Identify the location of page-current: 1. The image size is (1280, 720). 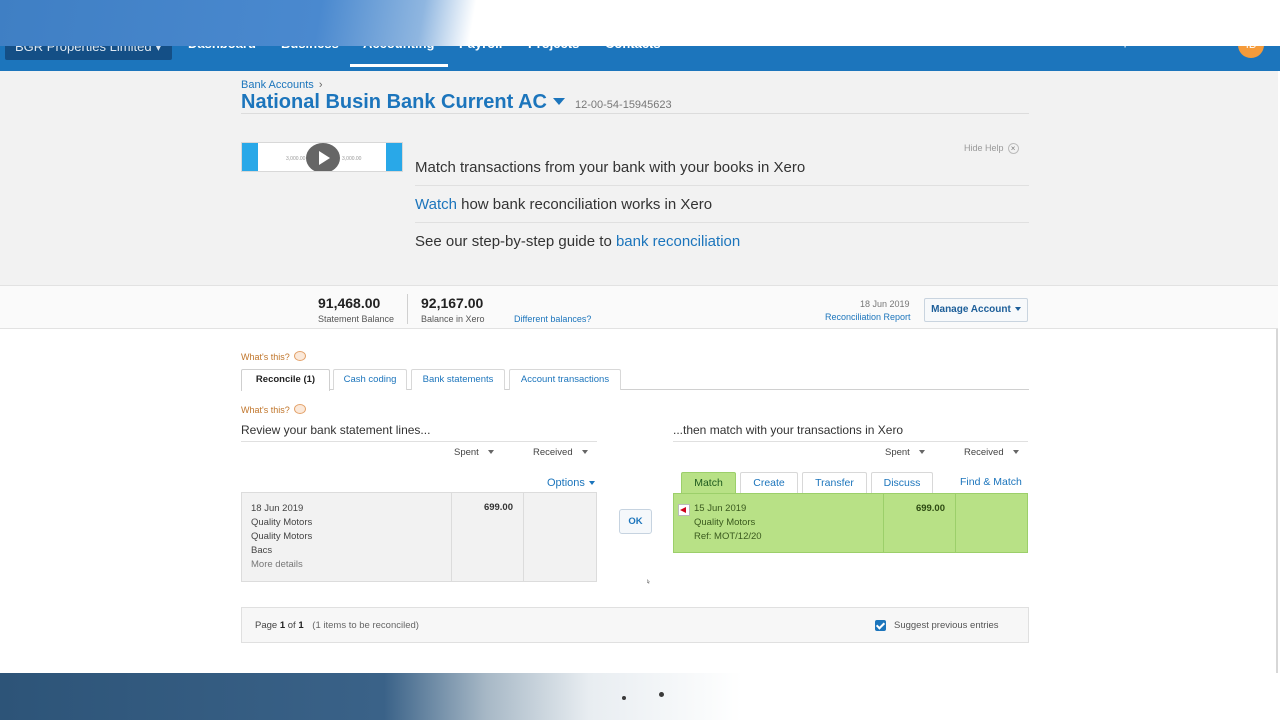
(282, 625).